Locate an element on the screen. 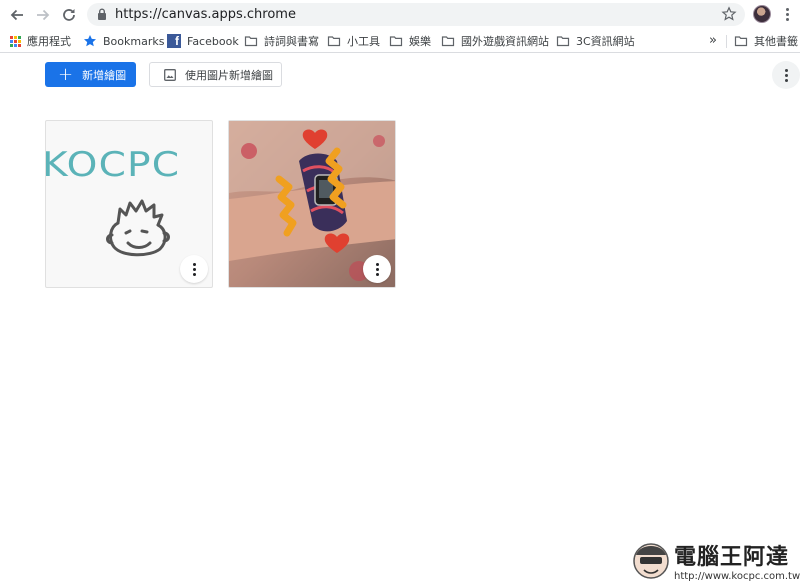 The image size is (800, 585). bookmarks-separator is located at coordinates (726, 41).